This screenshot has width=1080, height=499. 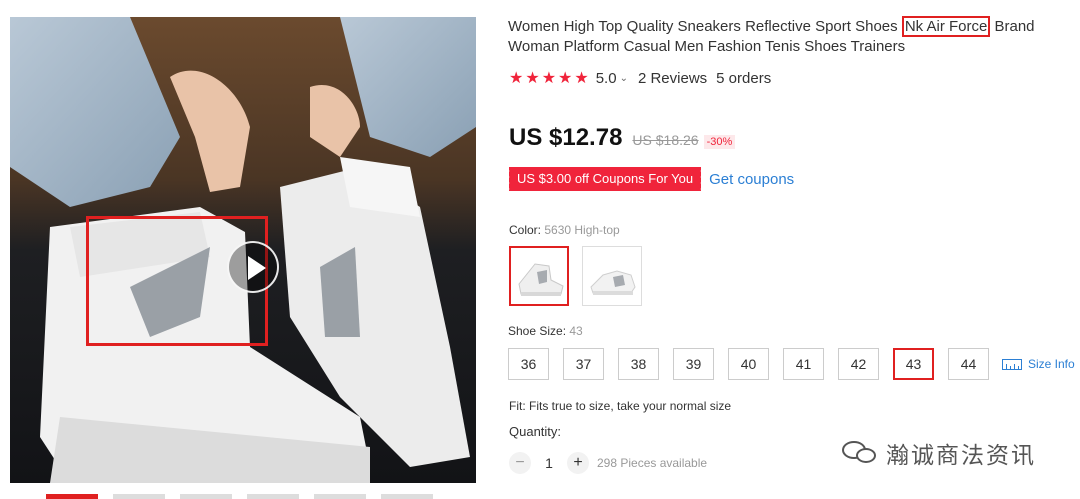 What do you see at coordinates (520, 463) in the screenshot?
I see `quantity-decrease-button: −` at bounding box center [520, 463].